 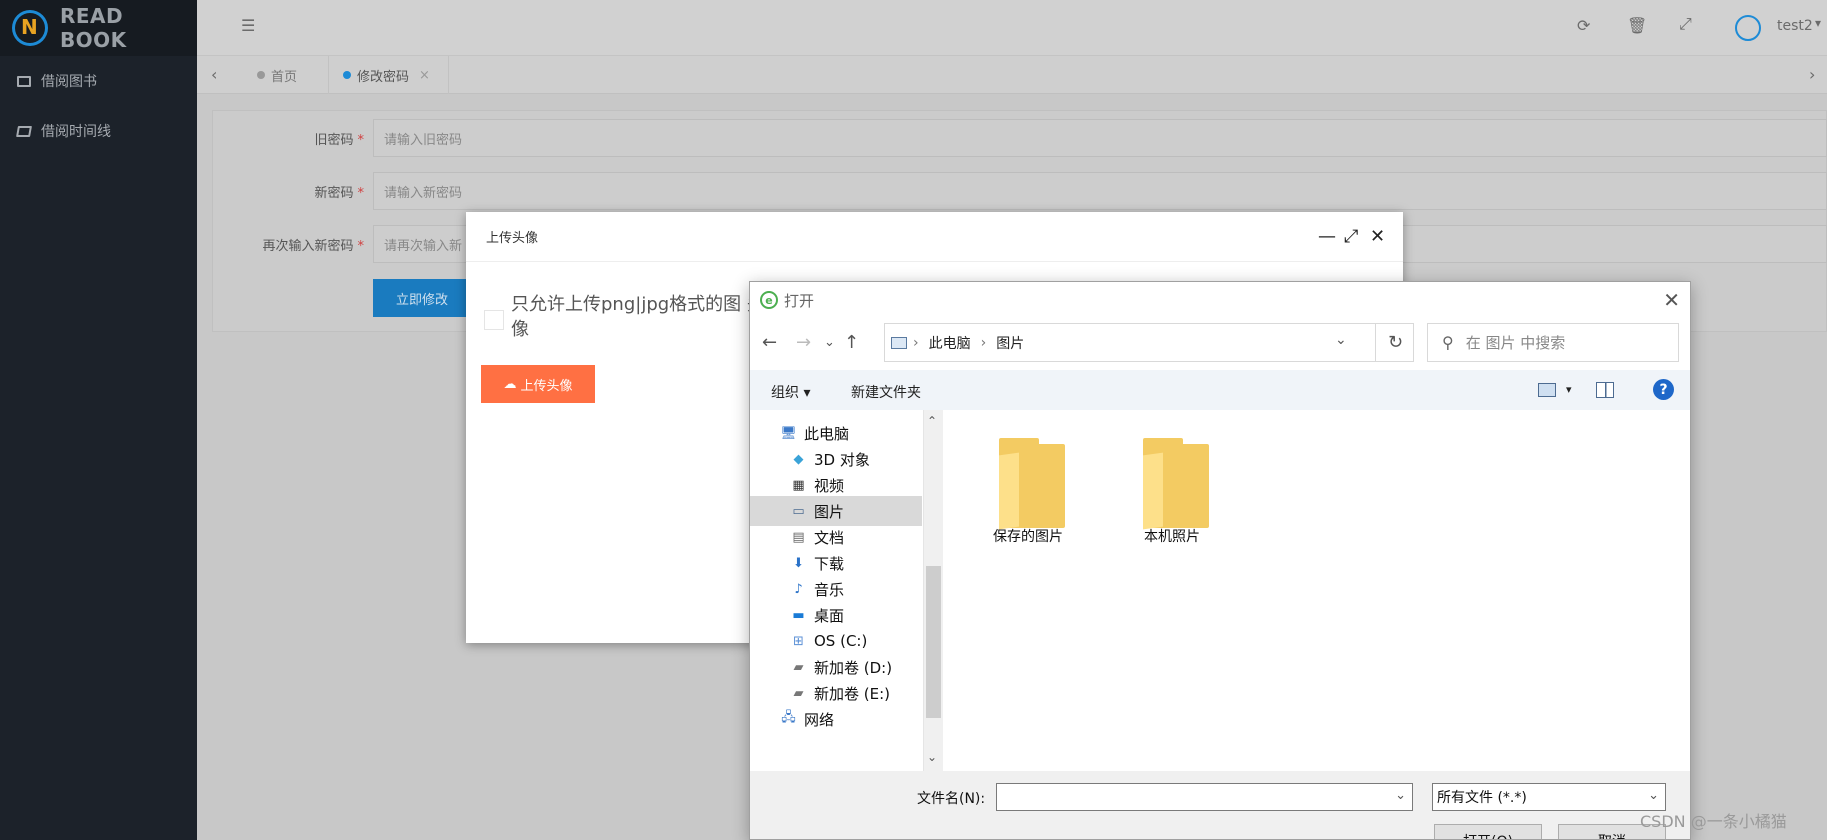 I want to click on tab-bar: ‹ 首页 修改密码 × ›, so click(x=1012, y=75).